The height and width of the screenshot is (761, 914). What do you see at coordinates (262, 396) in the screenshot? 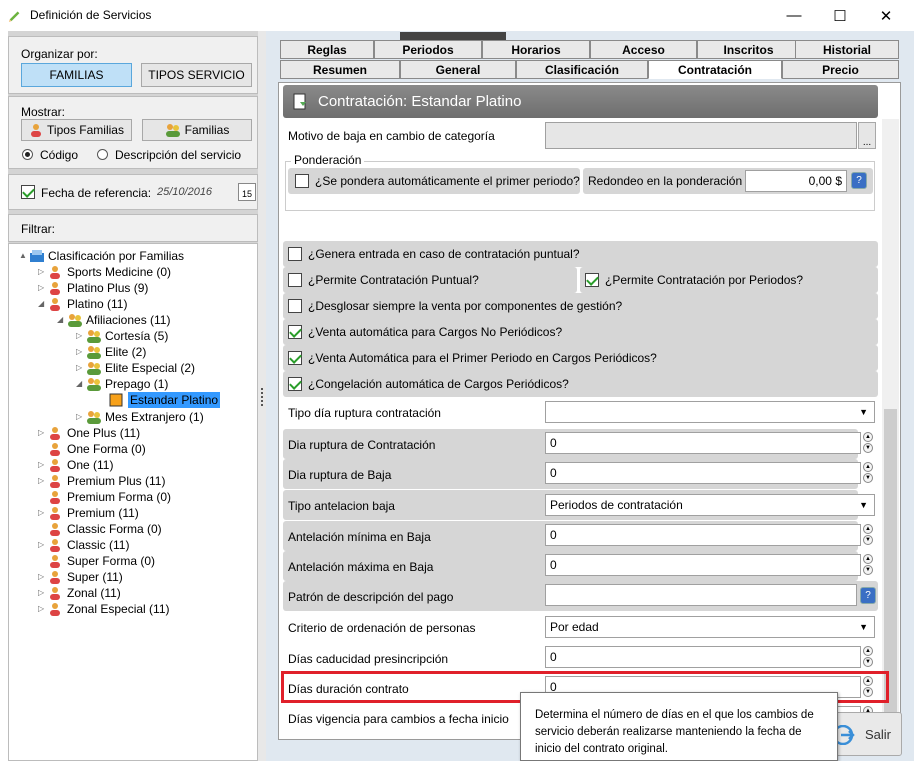
I see `splitter` at bounding box center [262, 396].